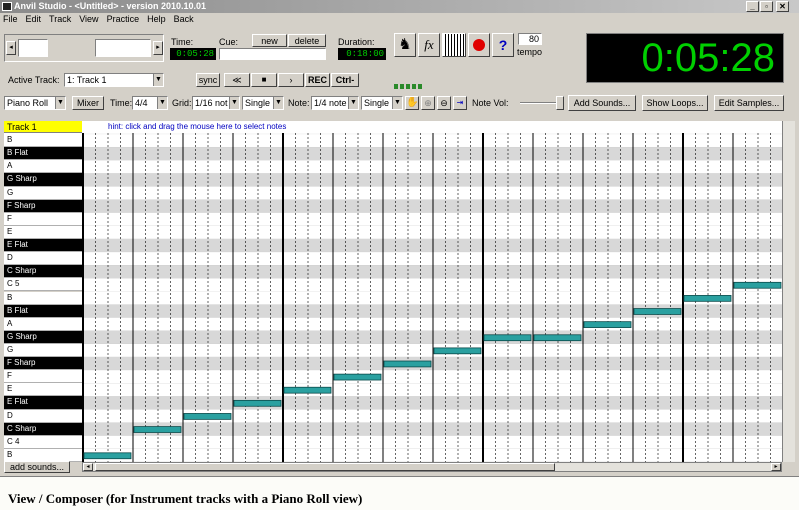 The image size is (799, 510). I want to click on maximize-button: ▫, so click(766, 6).